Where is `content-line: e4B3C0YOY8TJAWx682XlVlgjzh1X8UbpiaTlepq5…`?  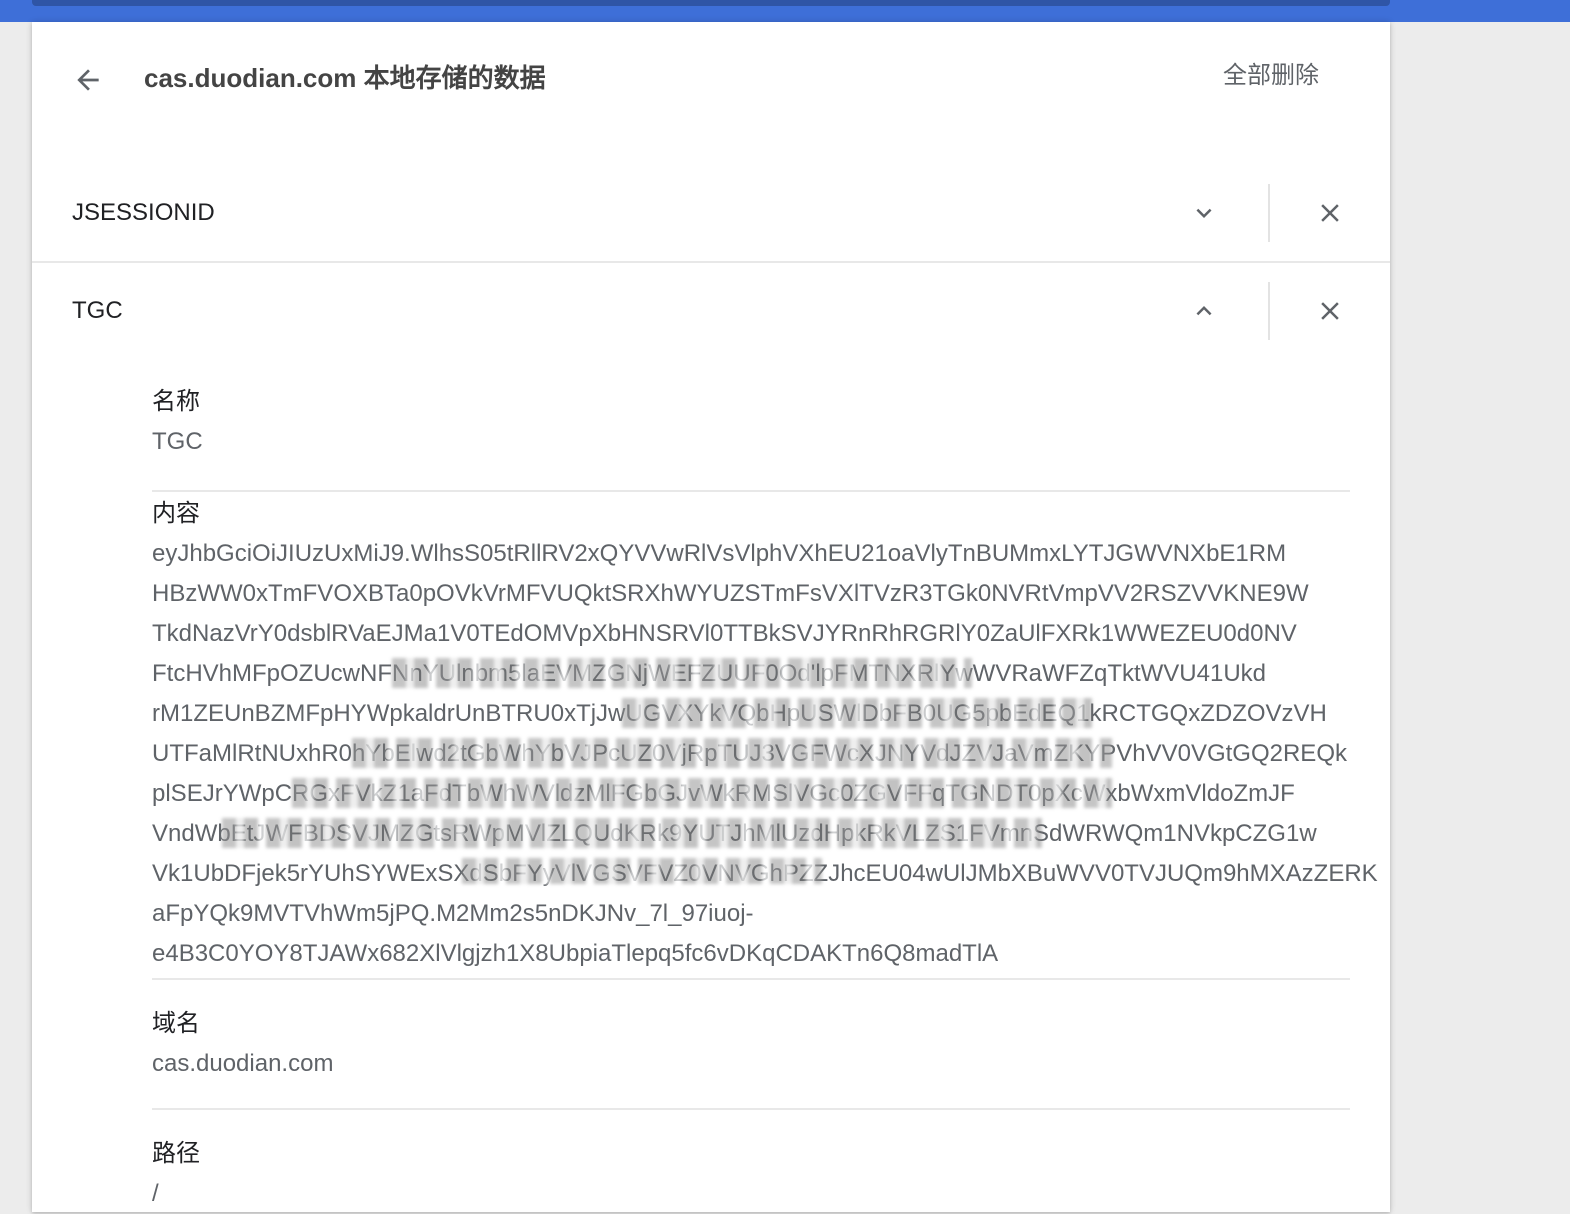 content-line: e4B3C0YOY8TJAWx682XlVlgjzh1X8UbpiaTlepq5… is located at coordinates (575, 953).